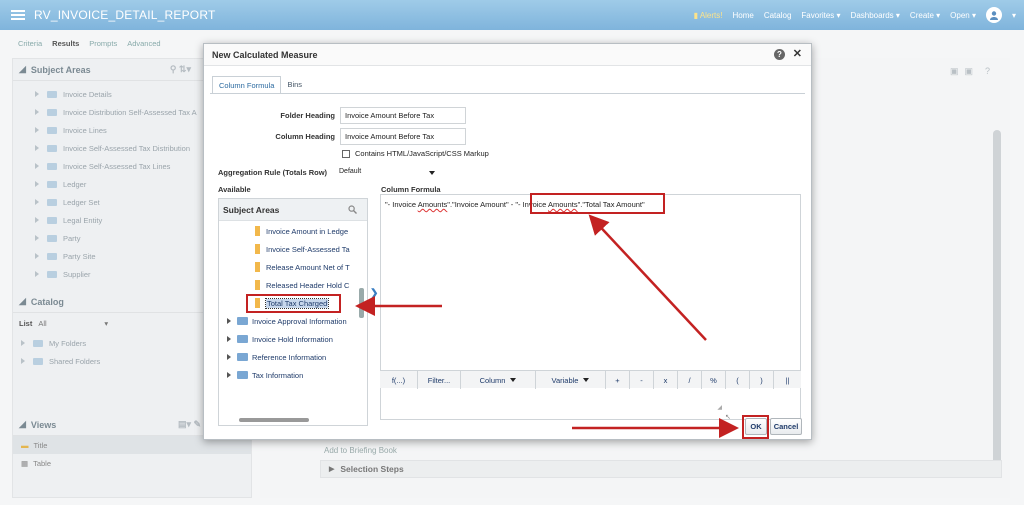  Describe the element at coordinates (274, 420) in the screenshot. I see `horizontal-scrollbar` at that location.